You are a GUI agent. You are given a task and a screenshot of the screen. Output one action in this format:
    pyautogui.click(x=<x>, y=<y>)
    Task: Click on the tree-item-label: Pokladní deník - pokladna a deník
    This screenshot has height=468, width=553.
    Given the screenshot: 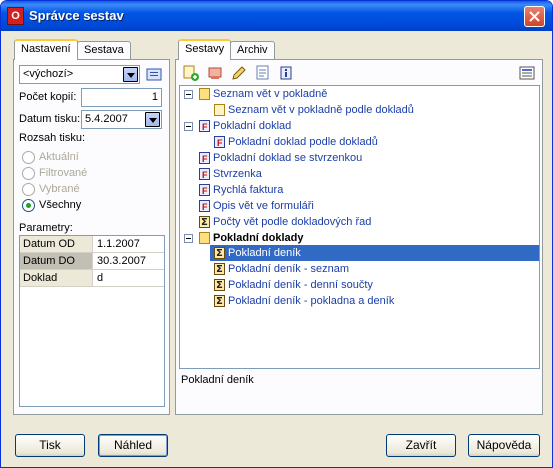 What is the action you would take?
    pyautogui.click(x=311, y=301)
    